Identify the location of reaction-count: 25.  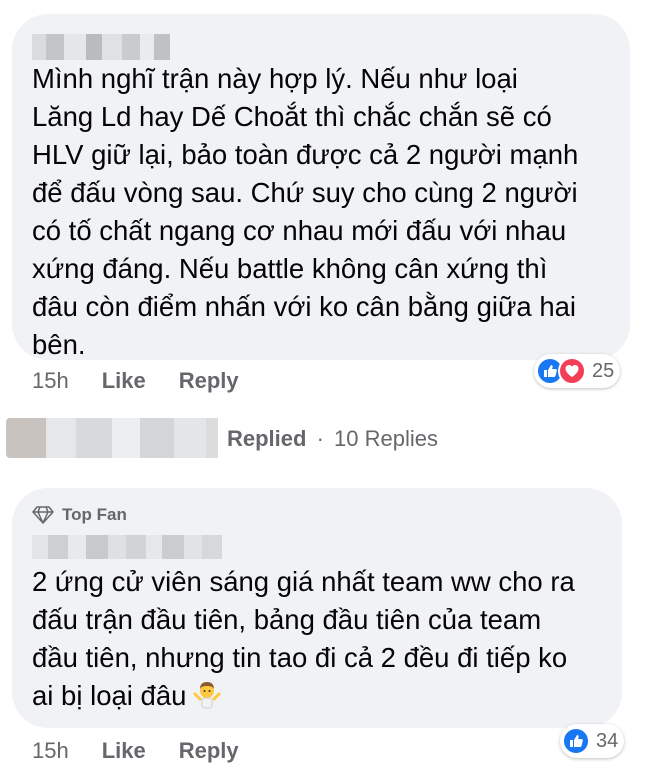
(603, 370).